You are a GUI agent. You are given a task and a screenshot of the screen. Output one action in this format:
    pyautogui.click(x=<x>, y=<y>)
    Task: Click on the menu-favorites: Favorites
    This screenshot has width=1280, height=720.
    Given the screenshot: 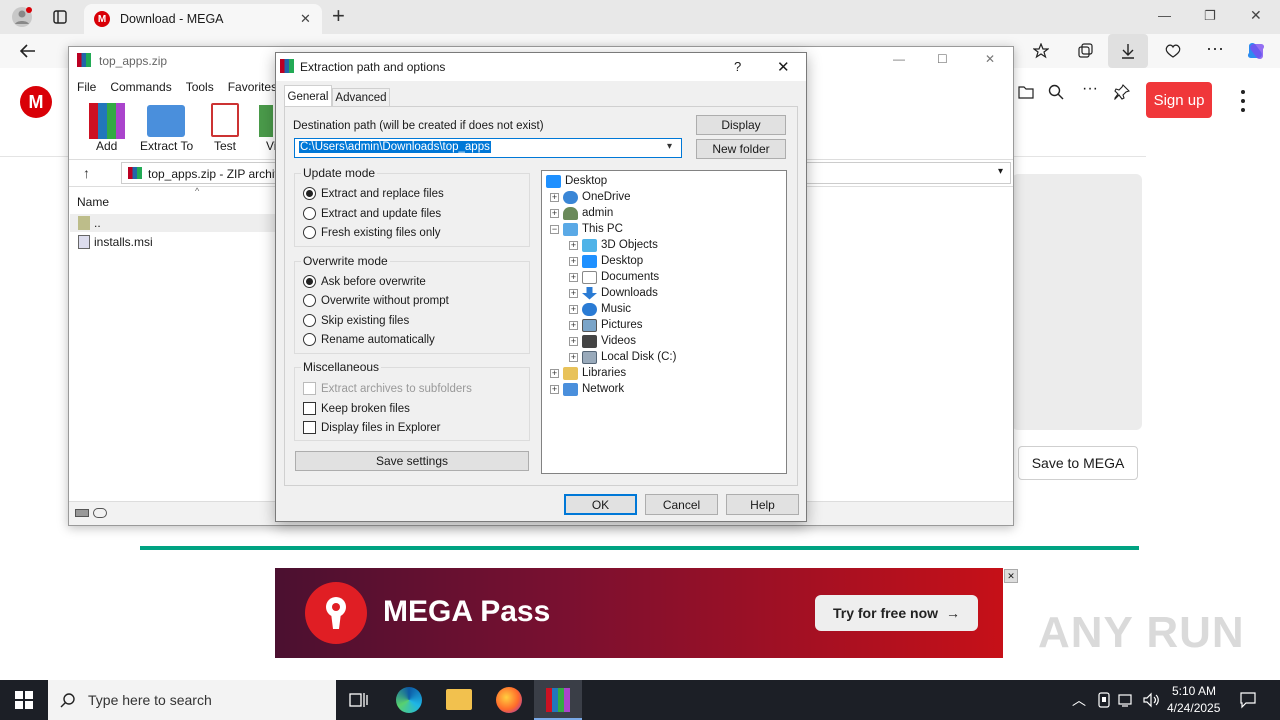 What is the action you would take?
    pyautogui.click(x=252, y=87)
    